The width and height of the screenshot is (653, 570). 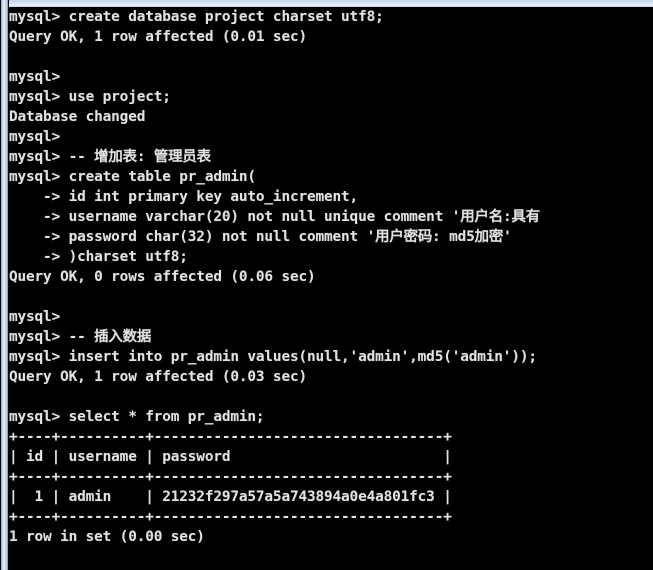 I want to click on terminal-line: Query OK, 1 row affected (0.03 sec), so click(x=158, y=377).